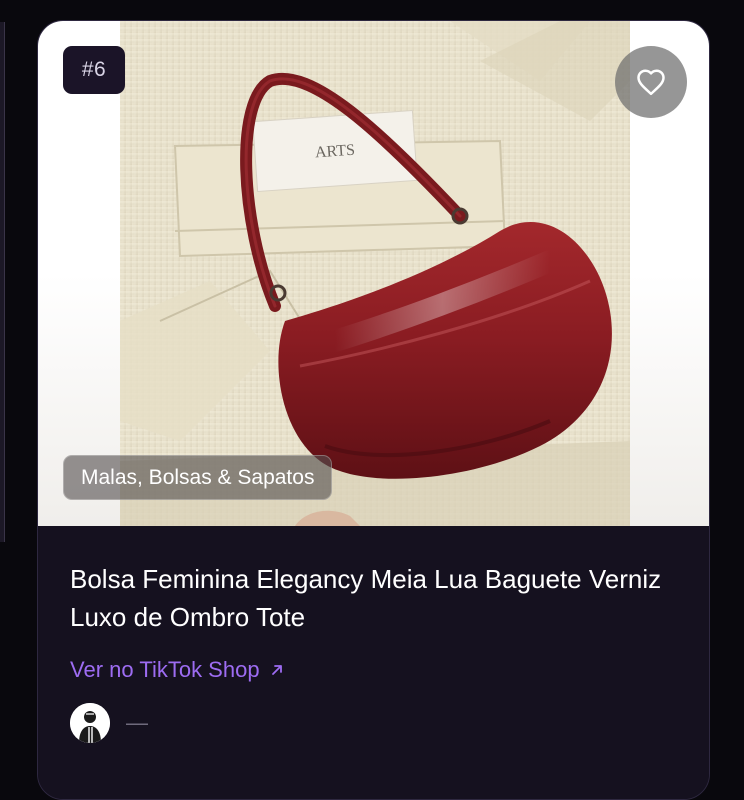  Describe the element at coordinates (2, 282) in the screenshot. I see `previous-card-edge` at that location.